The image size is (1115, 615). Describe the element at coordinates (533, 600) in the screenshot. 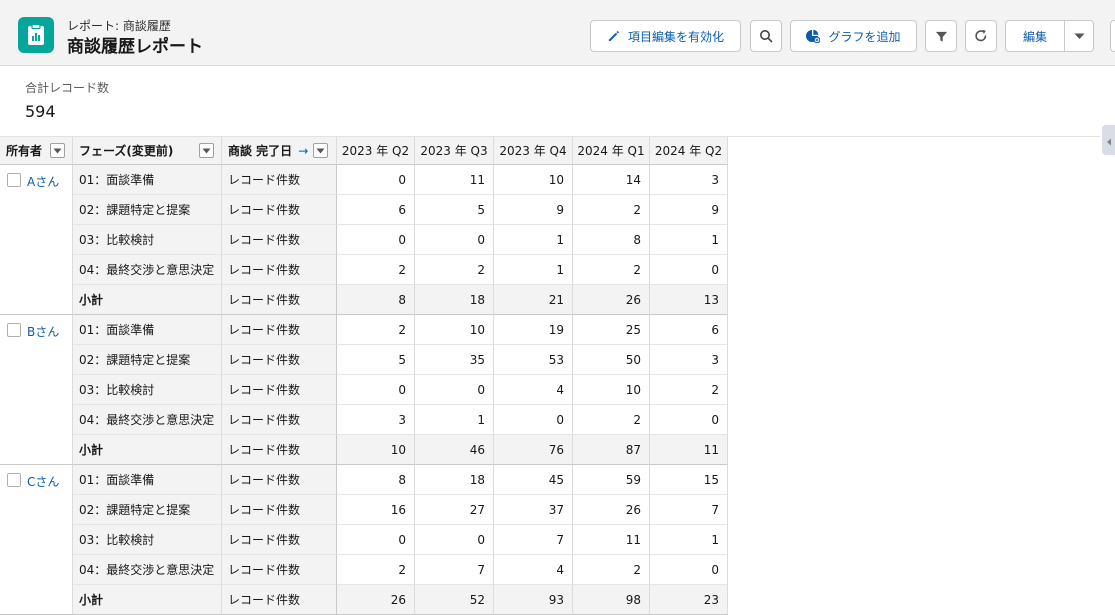

I see `subtotal-value: 93` at that location.